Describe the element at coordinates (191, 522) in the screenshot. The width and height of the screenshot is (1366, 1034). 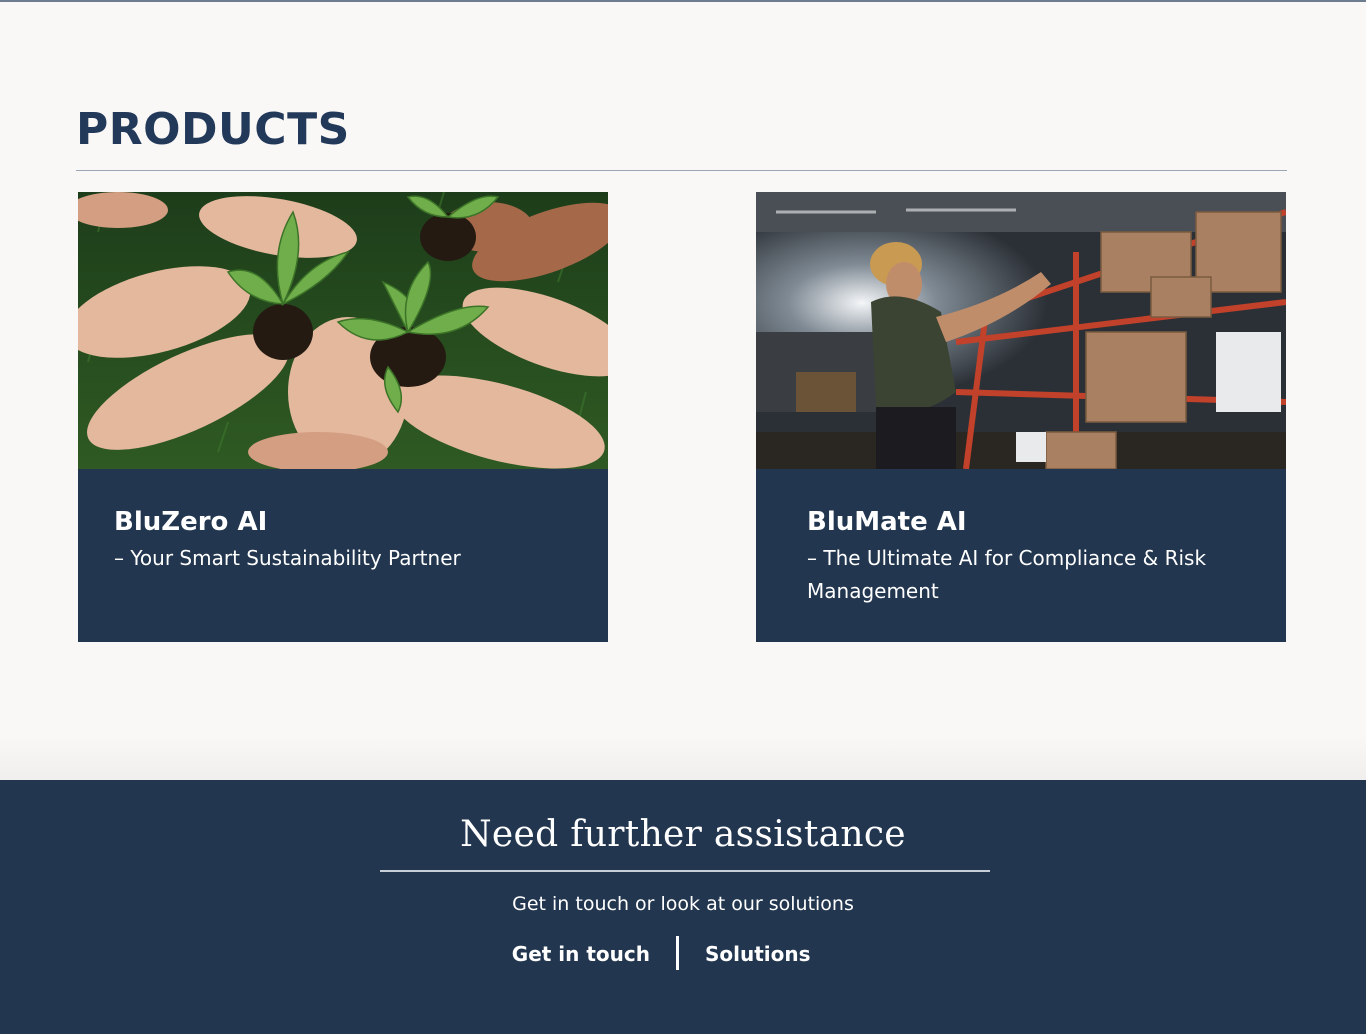
I see `product-name: BluZero AI` at that location.